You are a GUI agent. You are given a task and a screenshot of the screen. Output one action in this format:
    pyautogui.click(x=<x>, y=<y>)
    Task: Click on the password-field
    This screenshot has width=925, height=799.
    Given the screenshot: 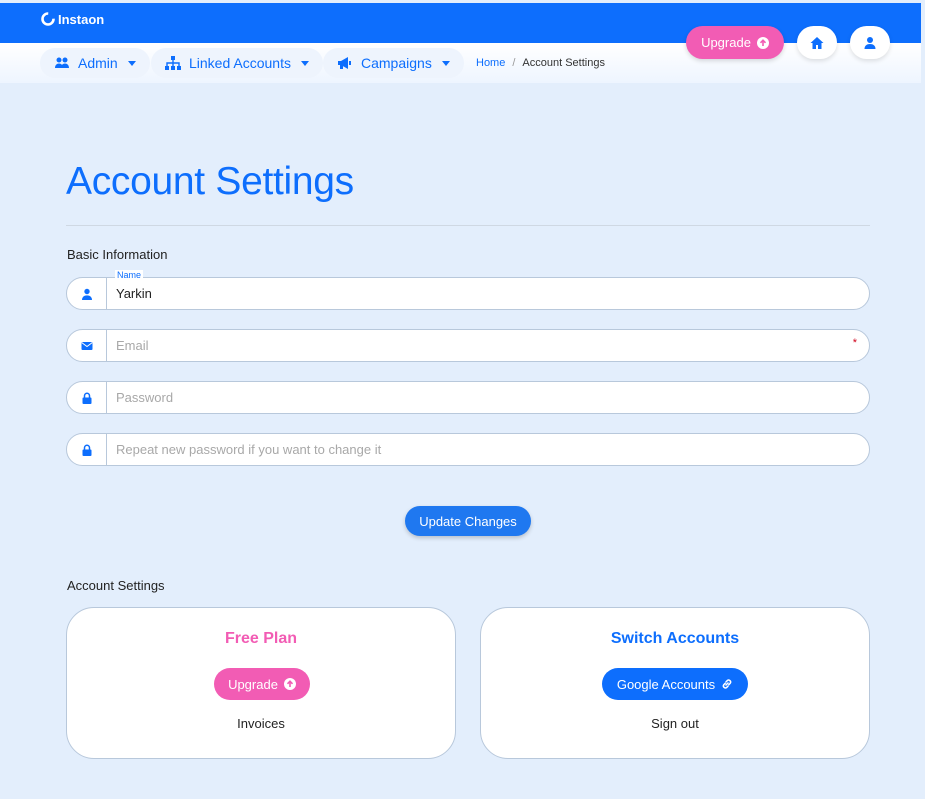 What is the action you would take?
    pyautogui.click(x=468, y=397)
    